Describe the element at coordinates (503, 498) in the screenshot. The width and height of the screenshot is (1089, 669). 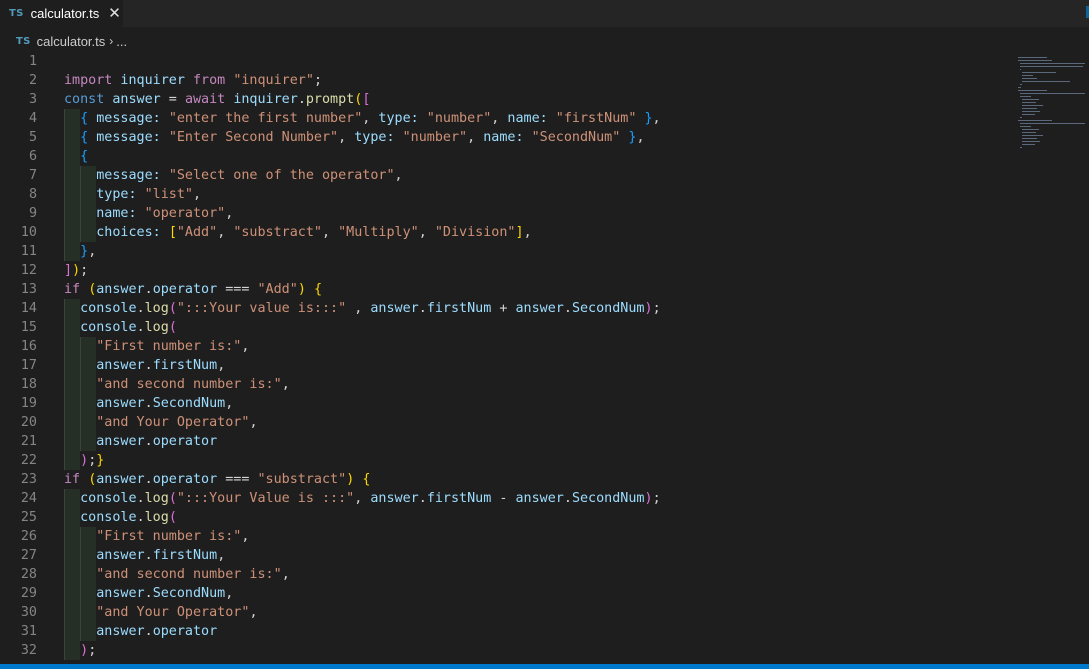
I see `code-token: -` at that location.